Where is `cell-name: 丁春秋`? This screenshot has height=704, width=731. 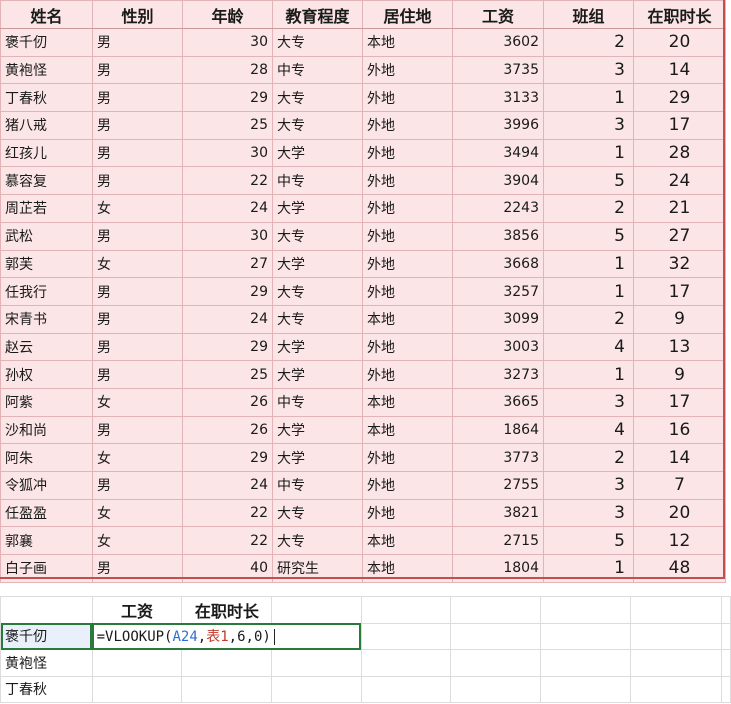
cell-name: 丁春秋 is located at coordinates (46, 98).